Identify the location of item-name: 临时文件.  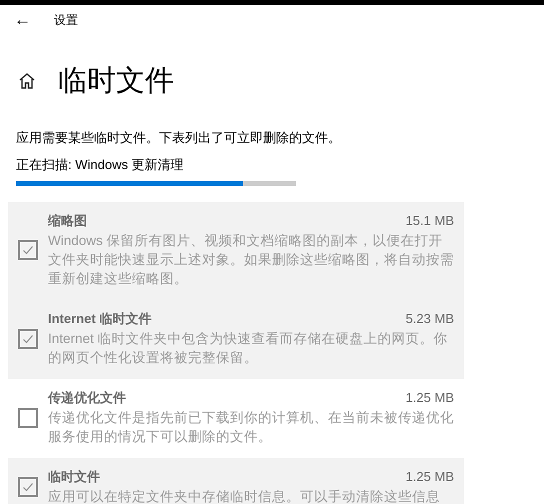
(74, 477).